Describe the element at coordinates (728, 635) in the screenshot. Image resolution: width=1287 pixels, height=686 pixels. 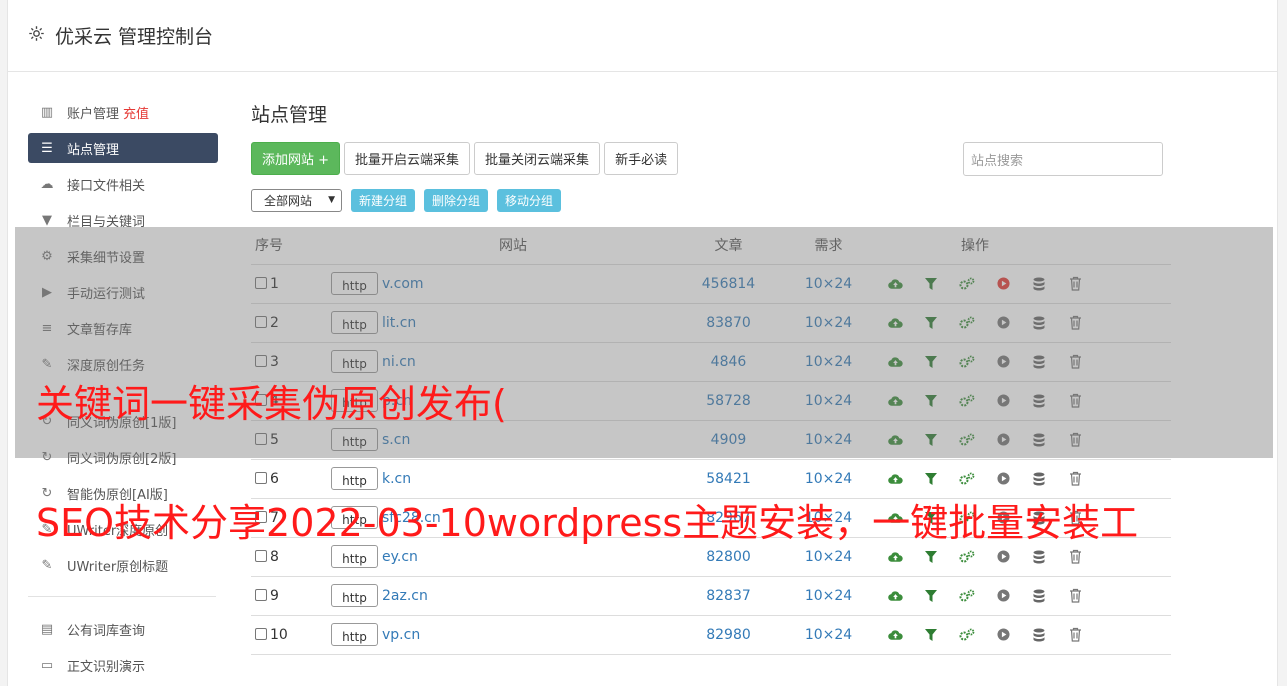
I see `article-count: 82980` at that location.